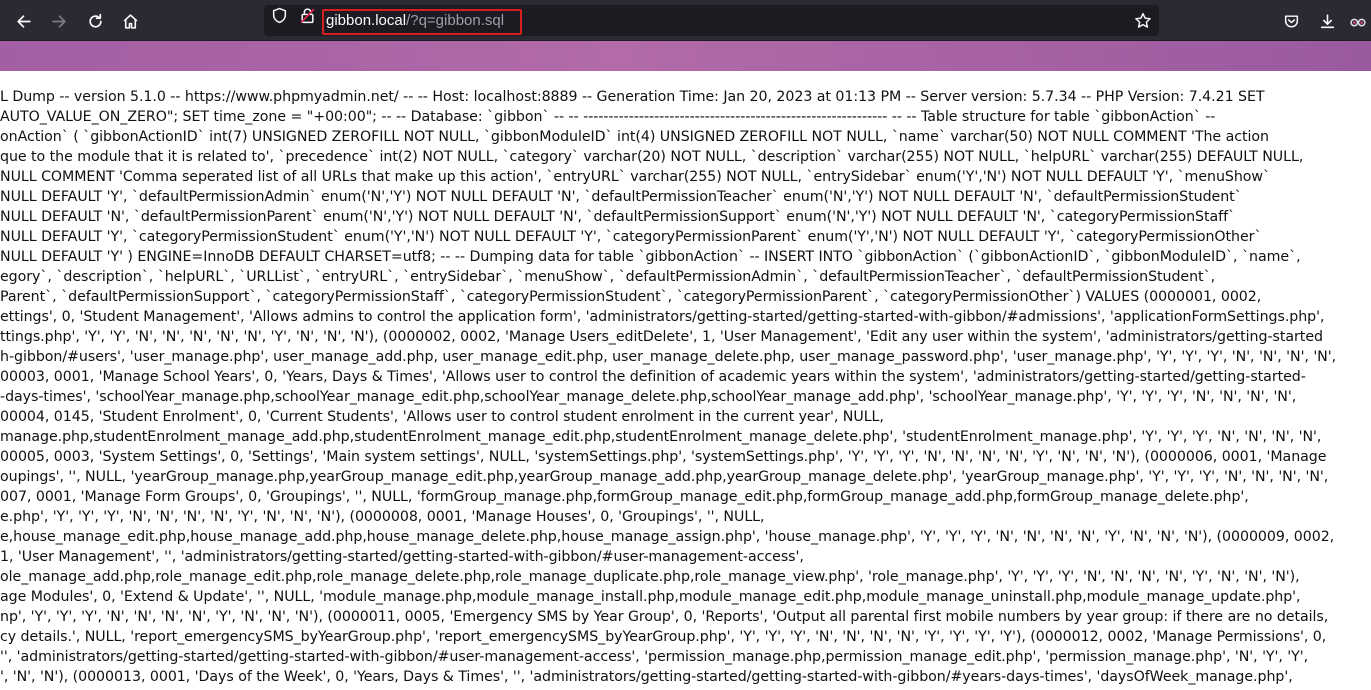 This screenshot has width=1371, height=690. I want to click on downloads-button, so click(1327, 21).